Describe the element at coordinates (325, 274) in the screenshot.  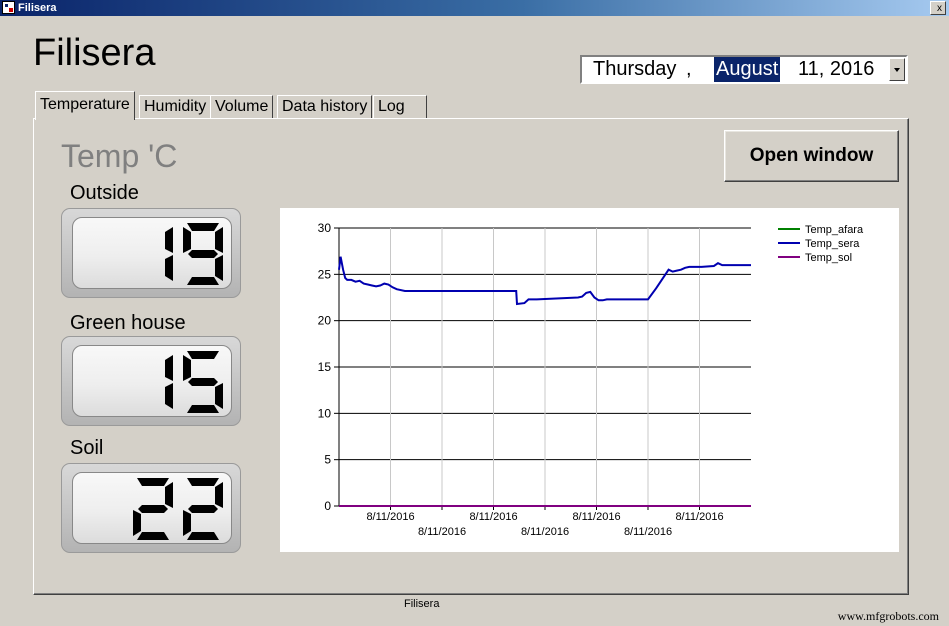
I see `y-tick-label: 25` at that location.